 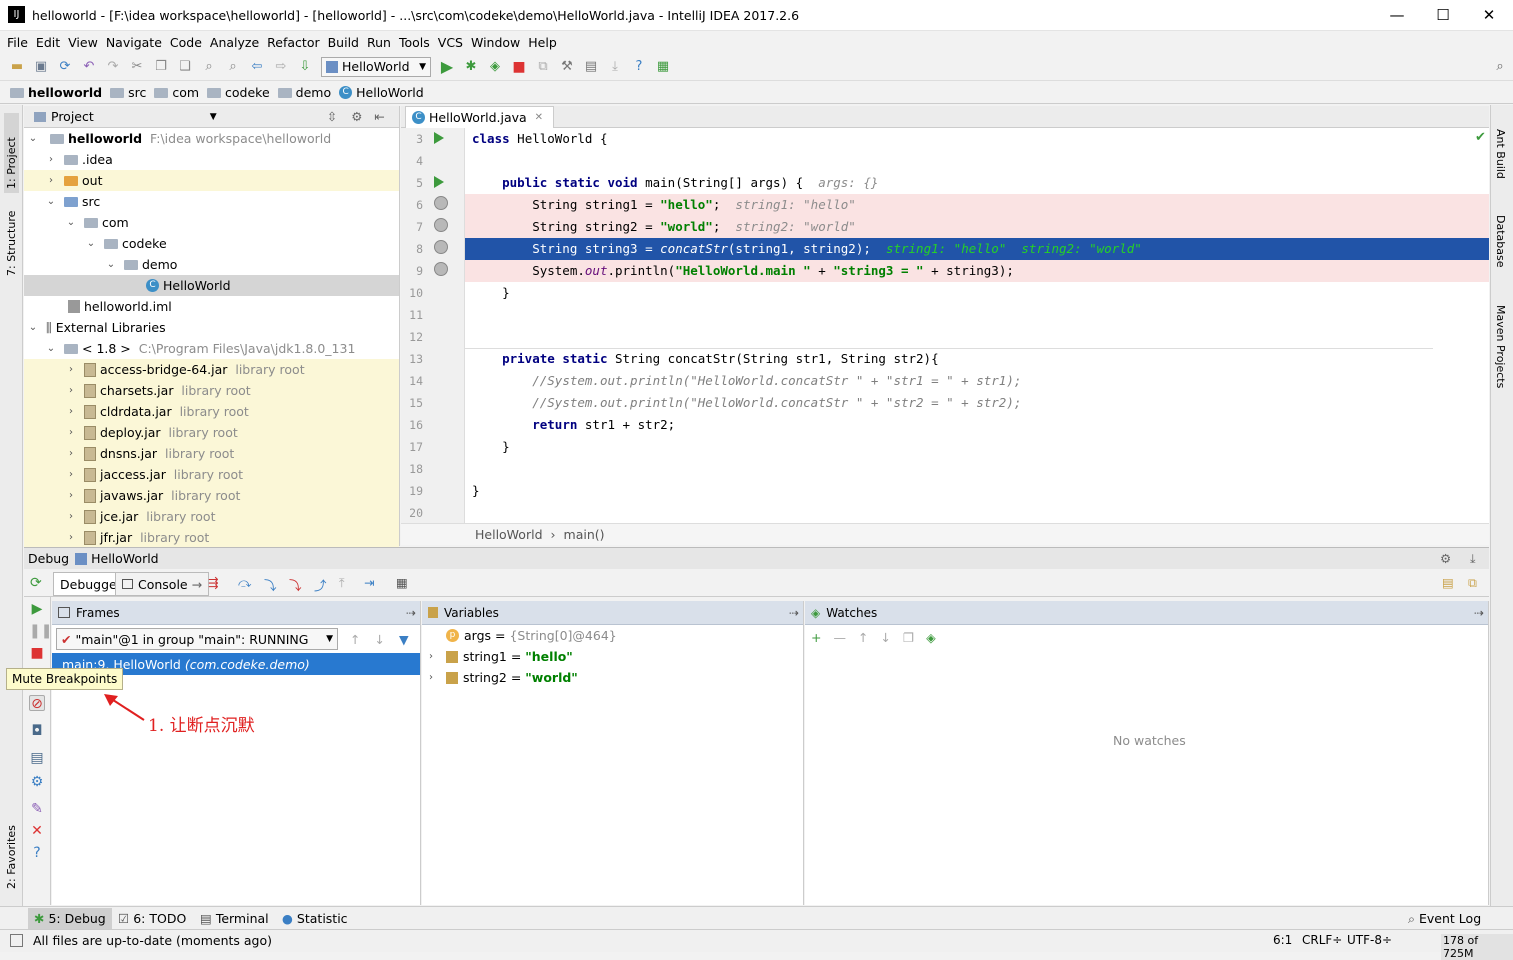 I want to click on debug-icon: ✱, so click(x=471, y=67).